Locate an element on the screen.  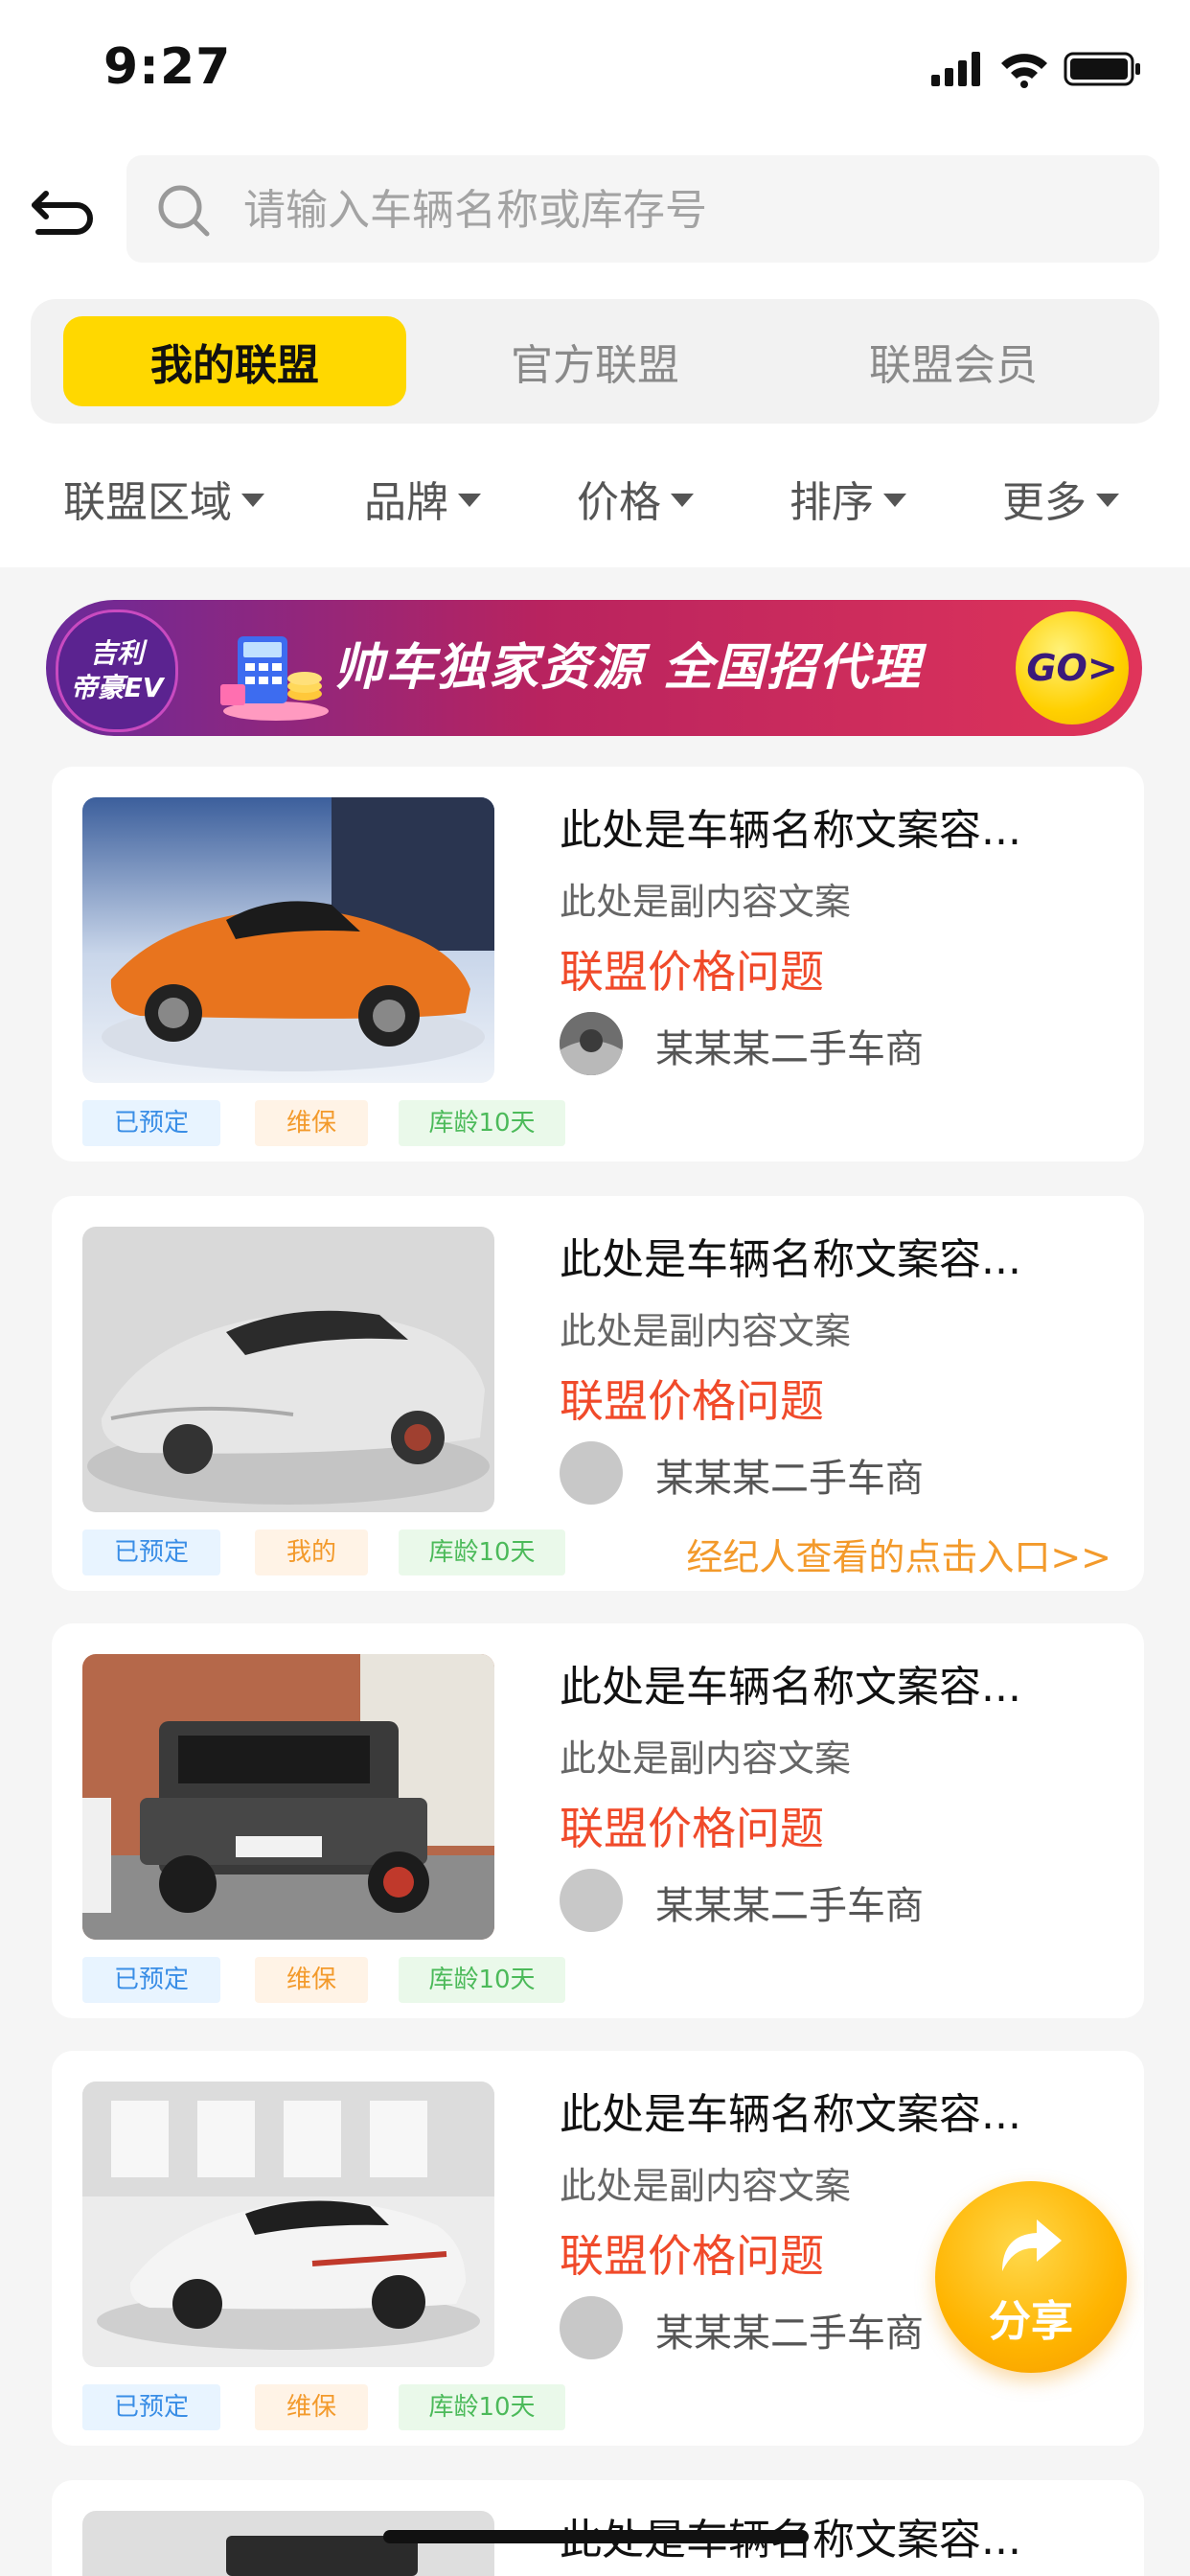
search-input is located at coordinates (674, 209).